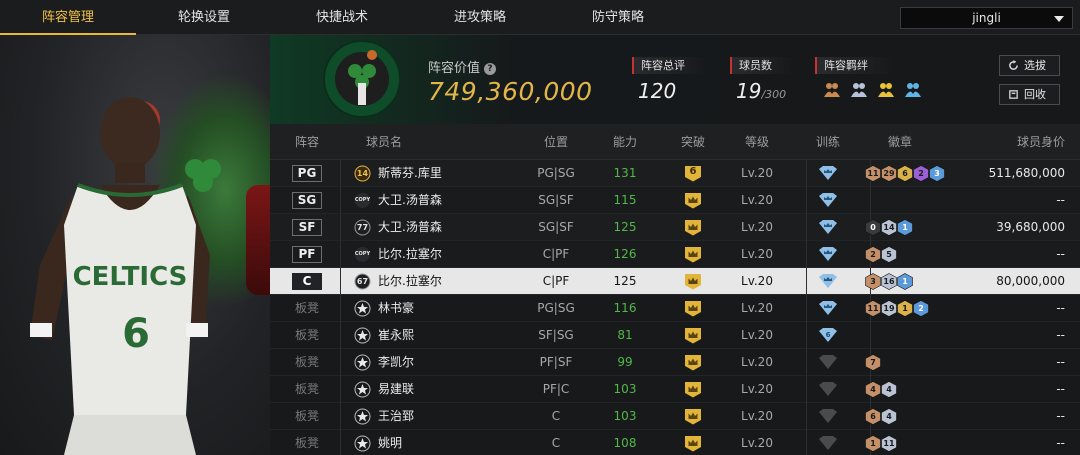 This screenshot has width=1080, height=455. I want to click on col-ability: 能力, so click(625, 142).